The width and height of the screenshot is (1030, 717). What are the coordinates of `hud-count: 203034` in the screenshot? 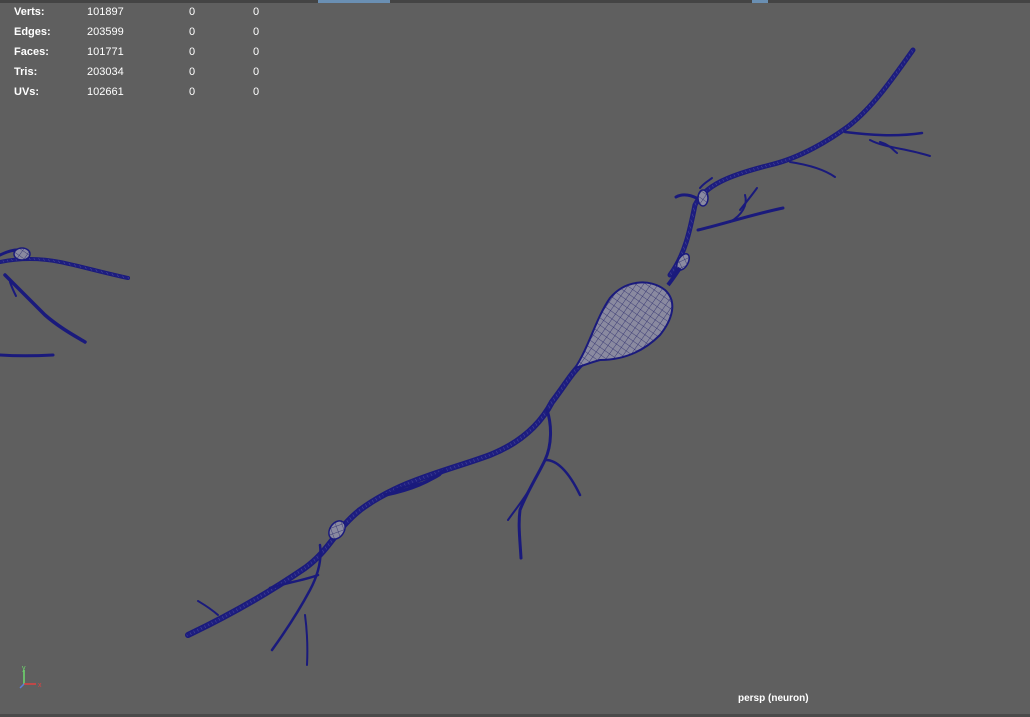 It's located at (105, 72).